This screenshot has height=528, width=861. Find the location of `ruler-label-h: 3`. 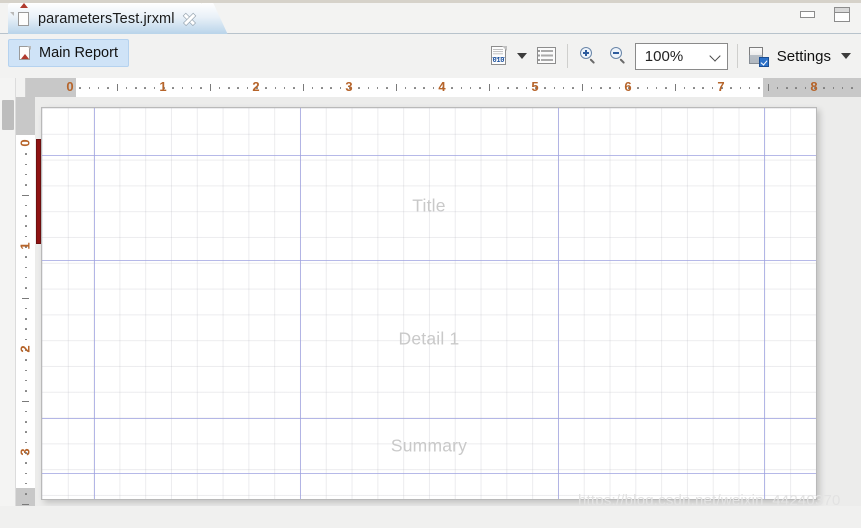

ruler-label-h: 3 is located at coordinates (349, 86).